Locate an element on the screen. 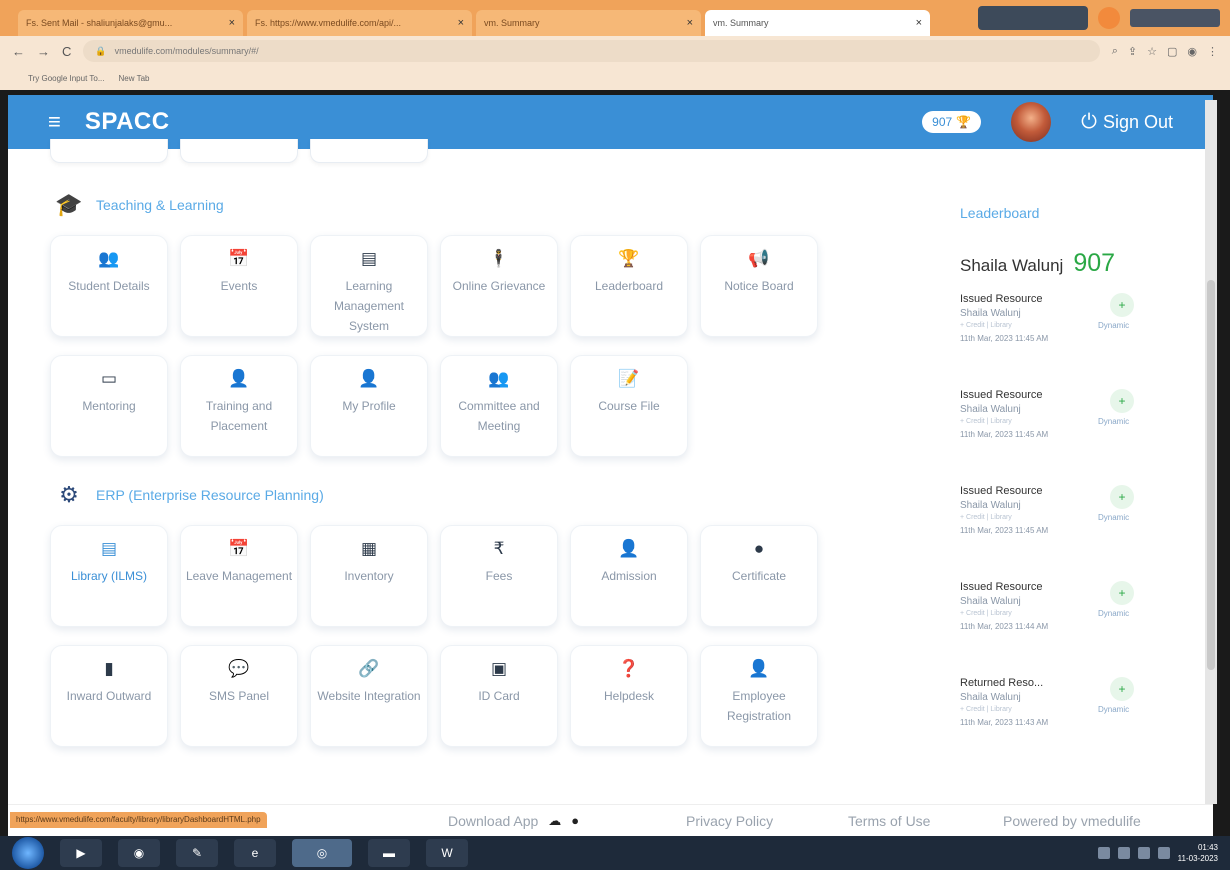  card-label: Events is located at coordinates (239, 286).